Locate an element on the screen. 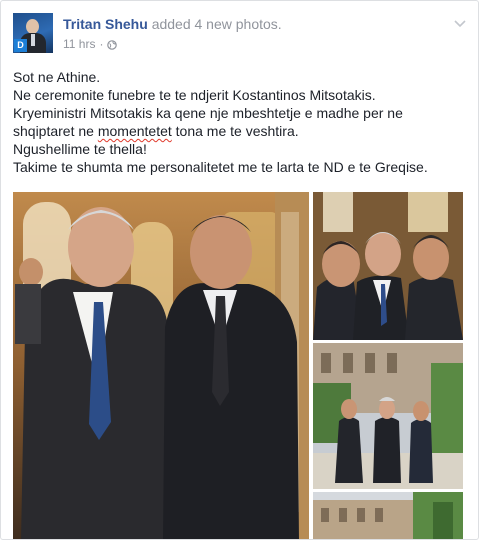 Image resolution: width=479 pixels, height=540 pixels. post-title-line: Tritan Shehu added 4 new photos. is located at coordinates (172, 24).